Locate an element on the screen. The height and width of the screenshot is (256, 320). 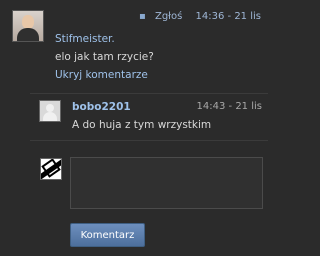
post-message: elo jak tam rzycie? is located at coordinates (104, 57).